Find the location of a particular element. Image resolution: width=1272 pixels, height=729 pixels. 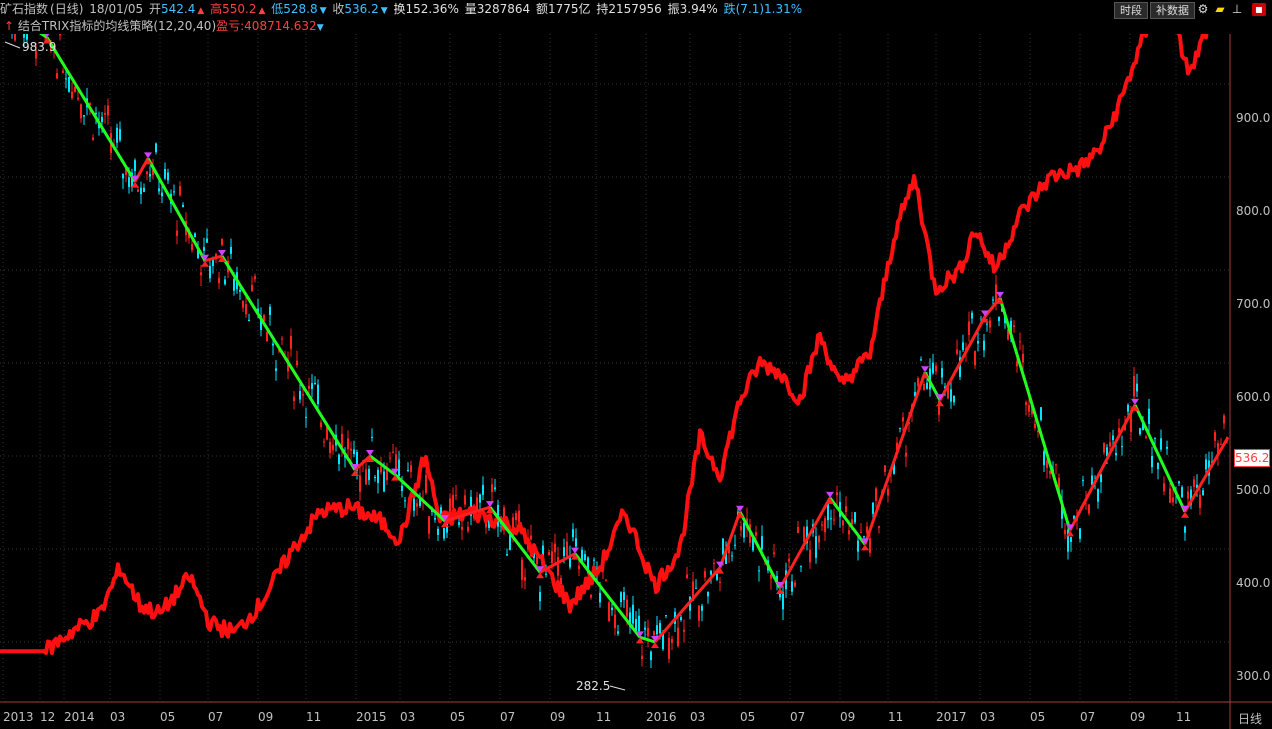

y-tick-label: 400.0 is located at coordinates (1253, 583).